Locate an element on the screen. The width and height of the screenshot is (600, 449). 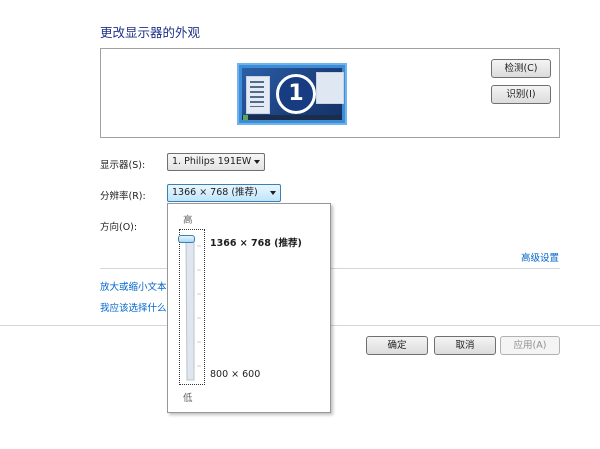
start-icon is located at coordinates (245, 117).